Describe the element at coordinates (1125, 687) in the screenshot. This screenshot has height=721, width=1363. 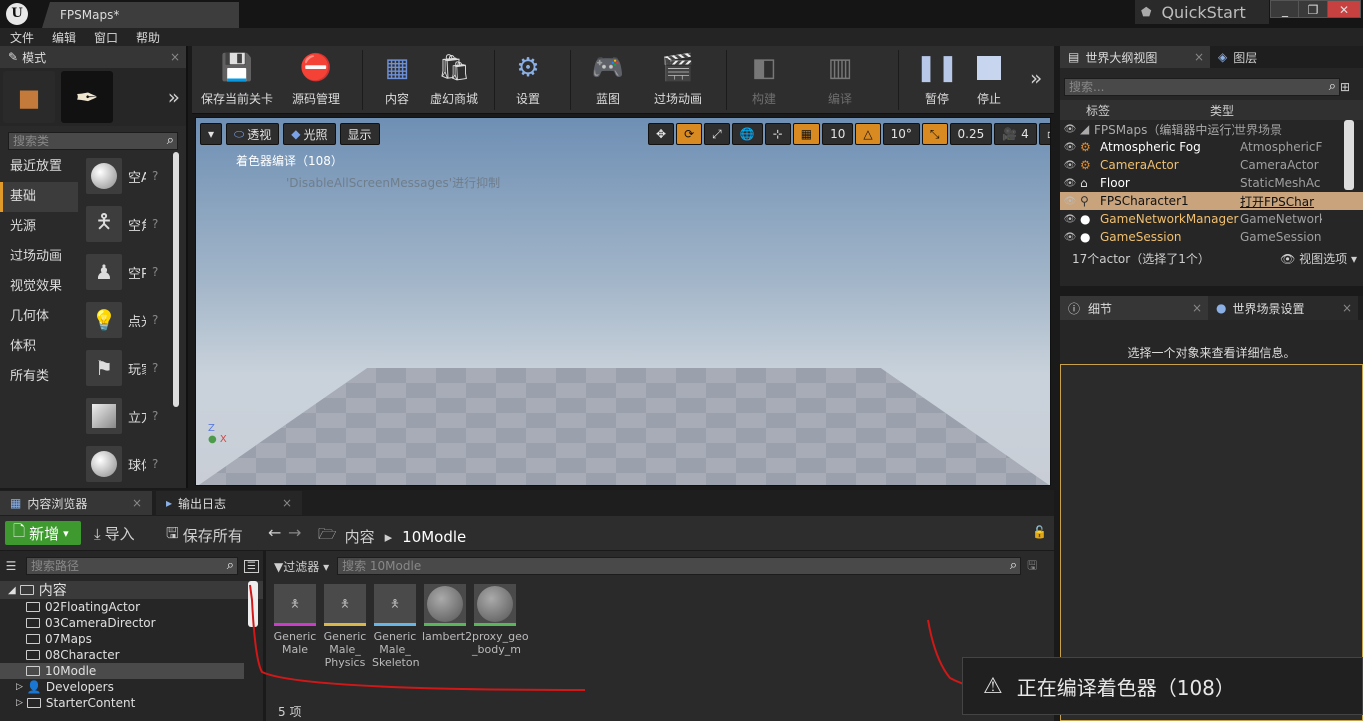
I see `notification-text: 正在编译着色器（108）` at that location.